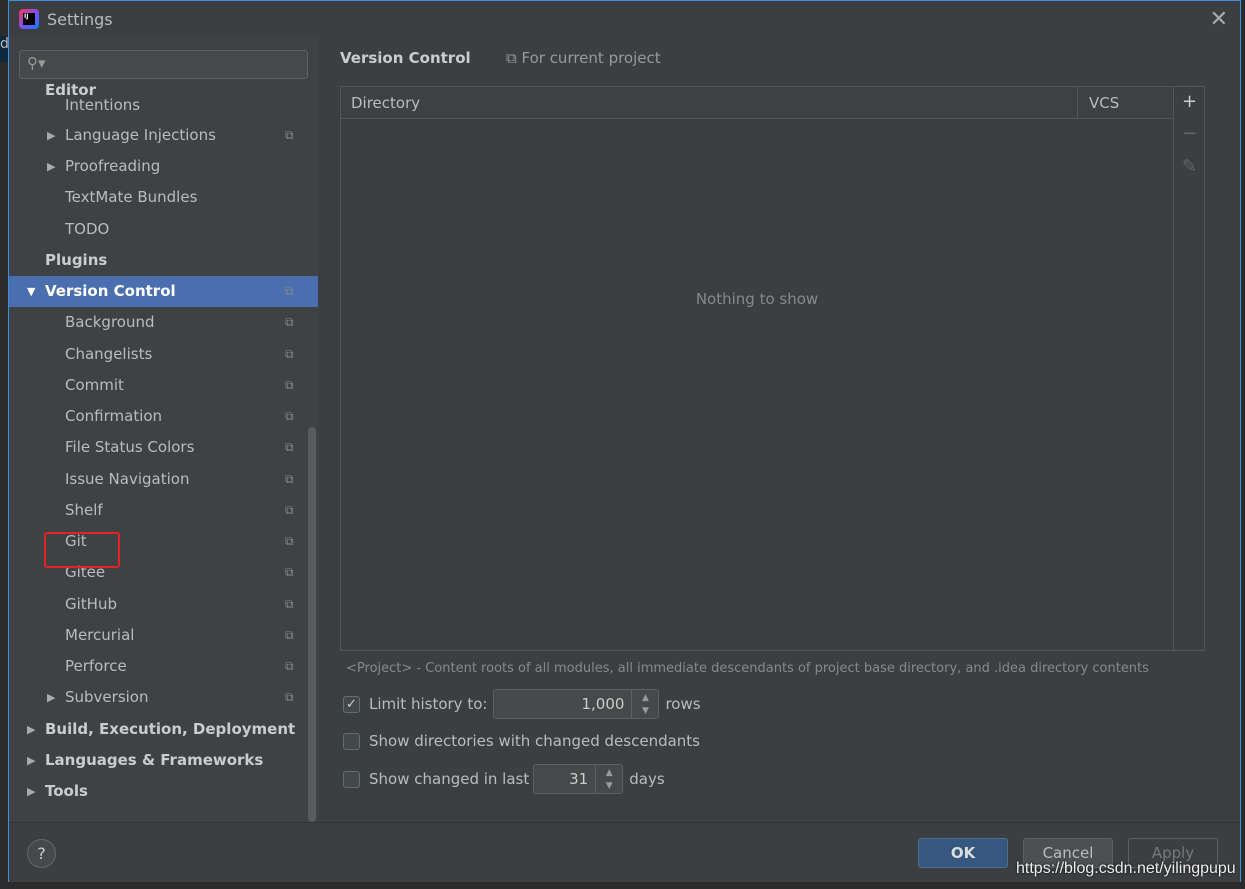 The height and width of the screenshot is (889, 1245). What do you see at coordinates (163, 416) in the screenshot?
I see `sidebar-item-confirmation: Confirmation ⧉` at bounding box center [163, 416].